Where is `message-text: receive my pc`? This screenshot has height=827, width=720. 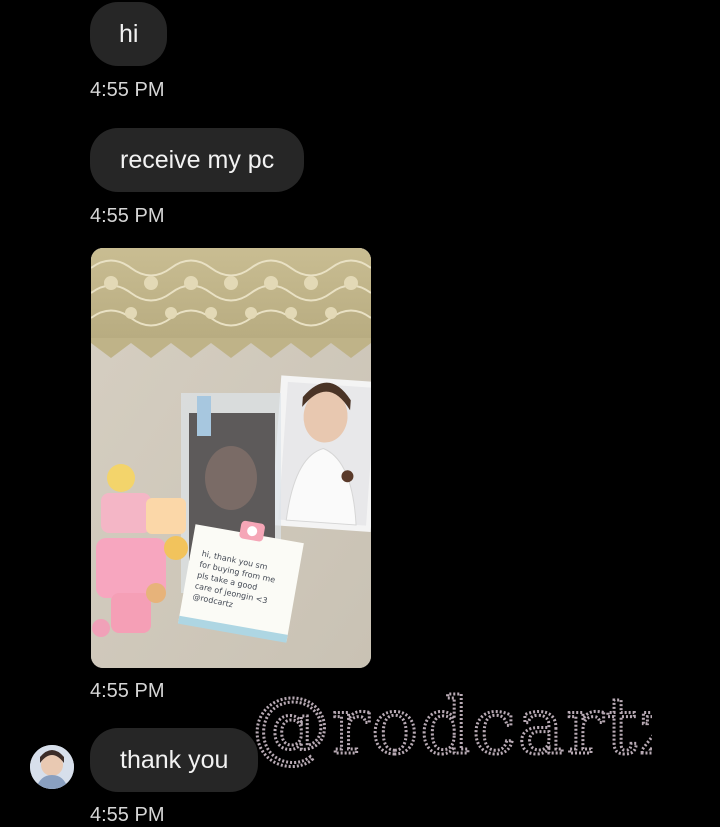 message-text: receive my pc is located at coordinates (197, 160).